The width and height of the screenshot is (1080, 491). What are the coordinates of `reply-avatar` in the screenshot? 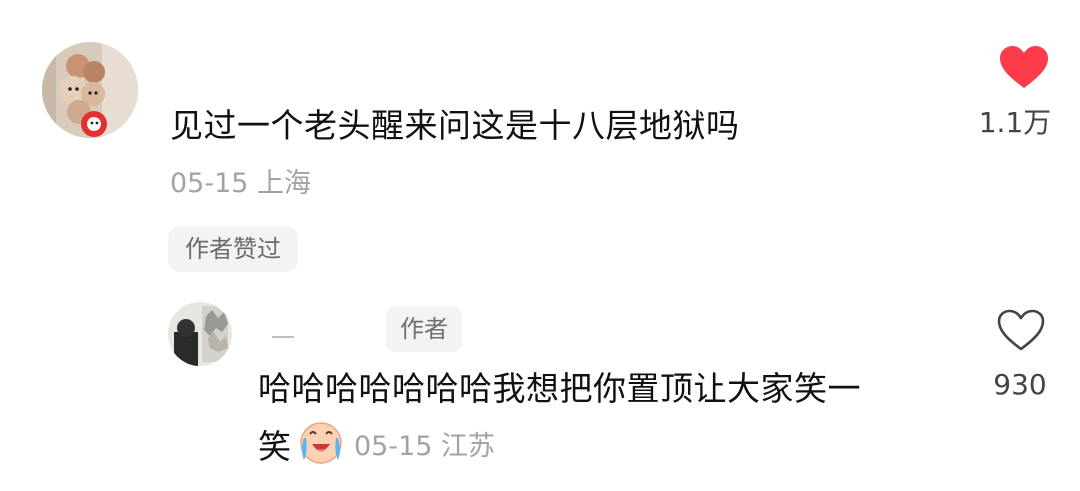 It's located at (200, 334).